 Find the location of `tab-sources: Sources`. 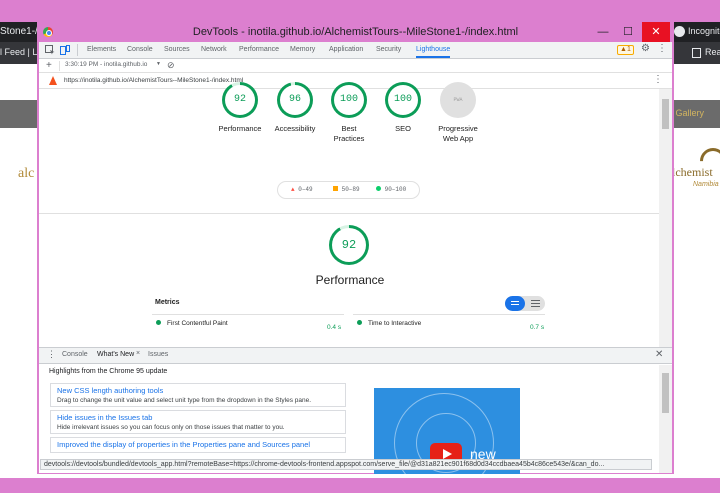

tab-sources: Sources is located at coordinates (177, 50).